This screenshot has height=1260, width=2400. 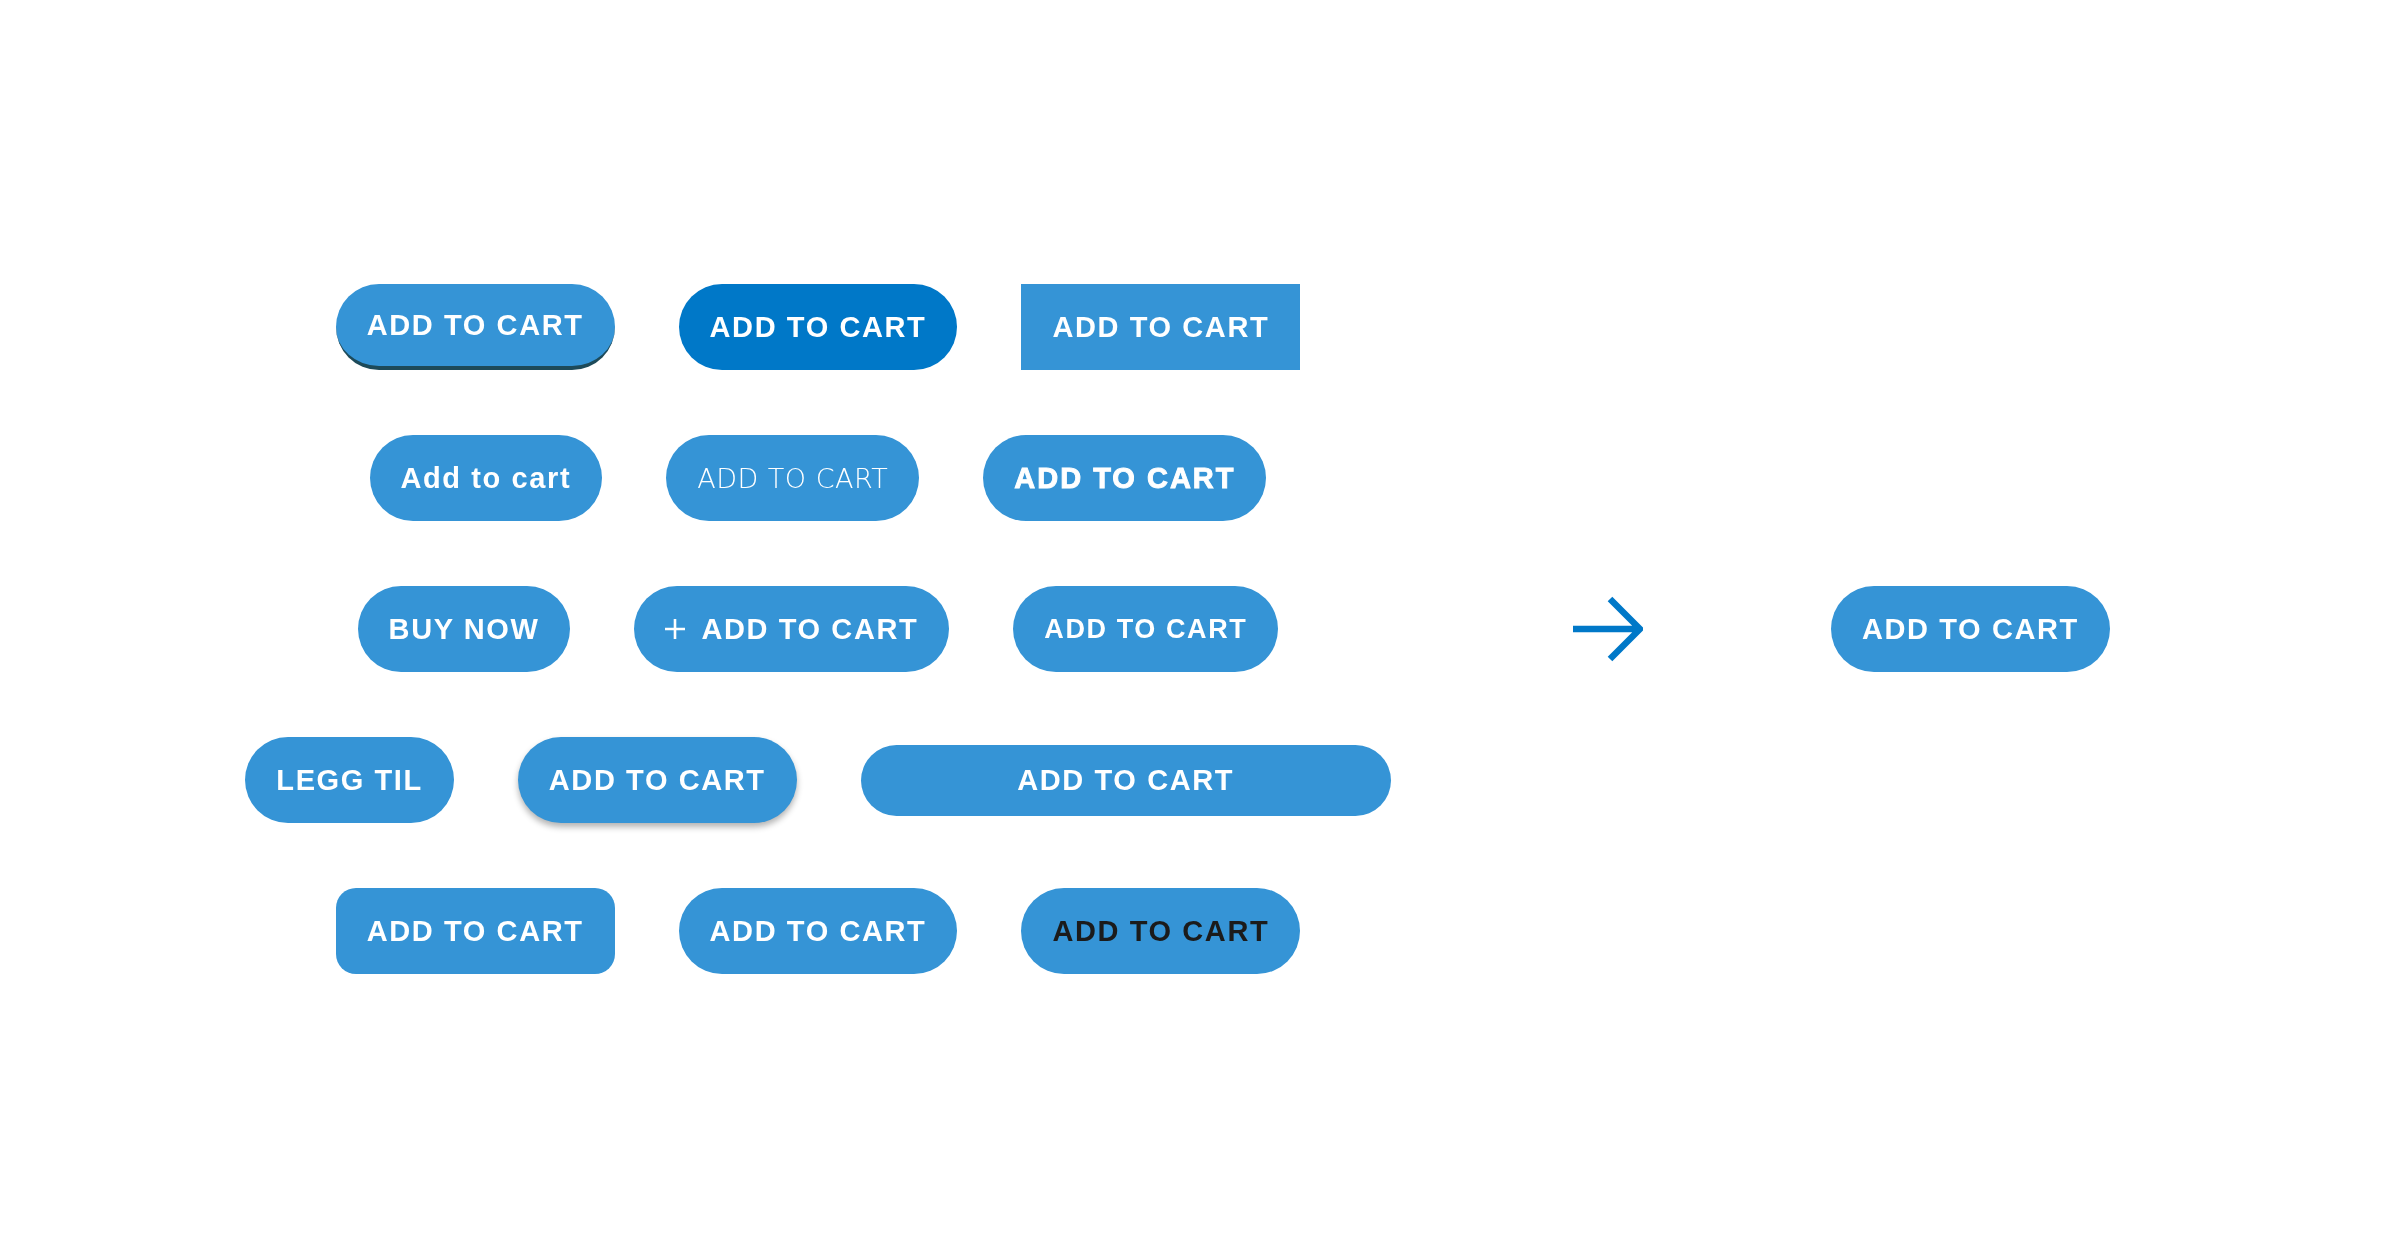 What do you see at coordinates (486, 478) in the screenshot?
I see `action-button: Add to cart` at bounding box center [486, 478].